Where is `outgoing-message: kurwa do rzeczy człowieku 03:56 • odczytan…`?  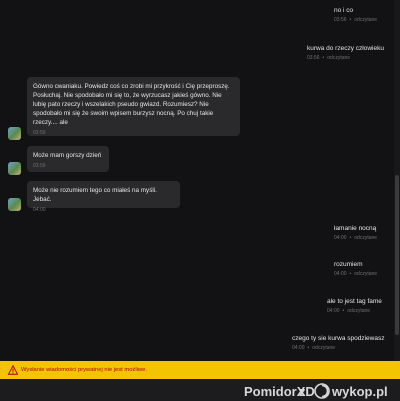 outgoing-message: kurwa do rzeczy człowieku 03:56 • odczytan… is located at coordinates (345, 53).